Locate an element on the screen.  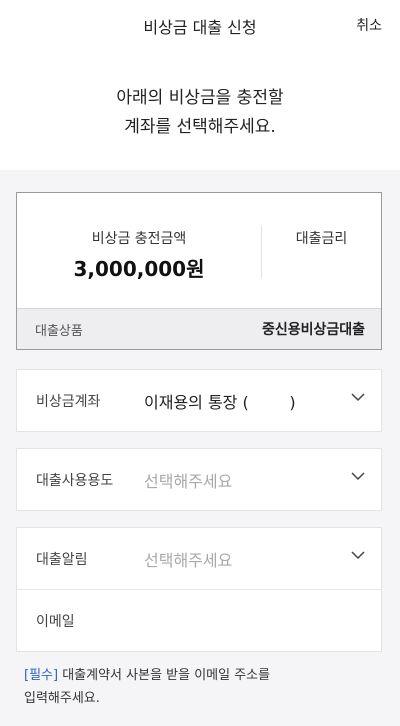
summary-top: 비상금 충전금액 3,000,000원 대출금리 is located at coordinates (199, 251).